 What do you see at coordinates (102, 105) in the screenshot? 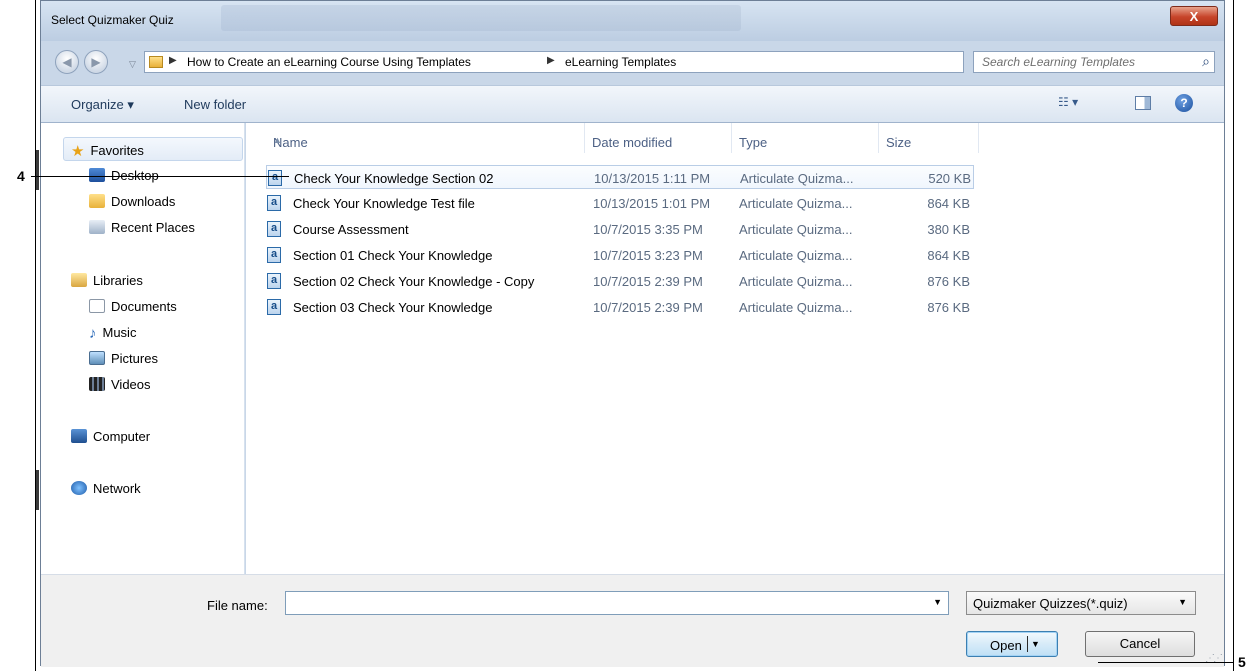
I see `organize-button: Organize ▾` at bounding box center [102, 105].